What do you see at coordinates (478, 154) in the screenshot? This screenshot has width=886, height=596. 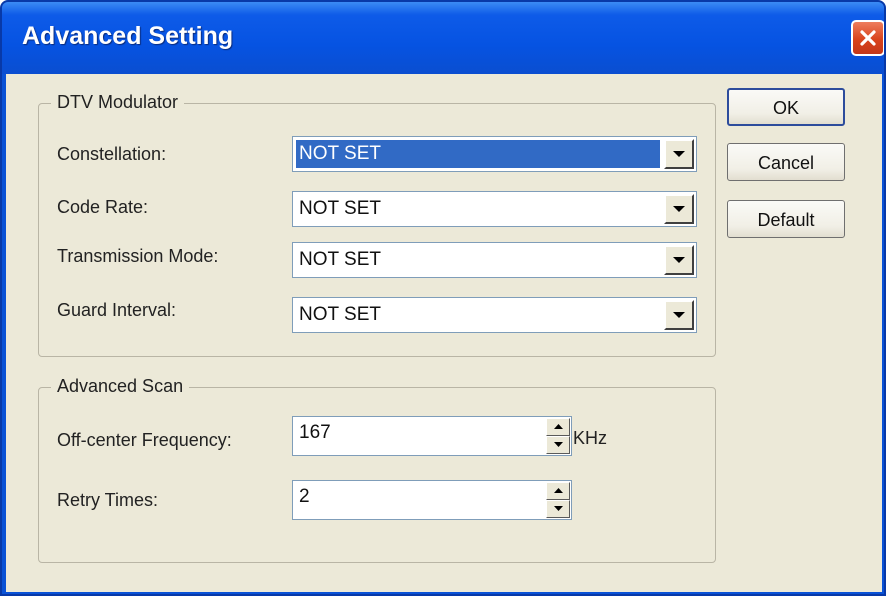 I see `constellation-value: NOT SET` at bounding box center [478, 154].